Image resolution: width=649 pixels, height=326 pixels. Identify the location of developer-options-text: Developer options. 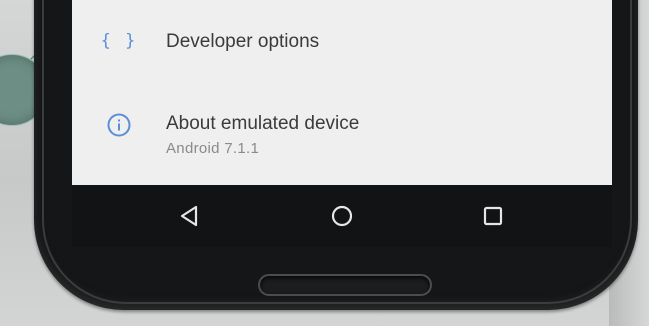
(242, 42).